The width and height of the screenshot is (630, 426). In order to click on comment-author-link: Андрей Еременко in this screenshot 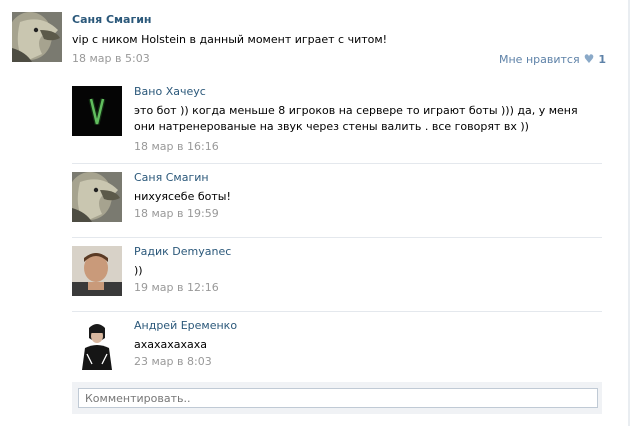, I will do `click(185, 325)`.